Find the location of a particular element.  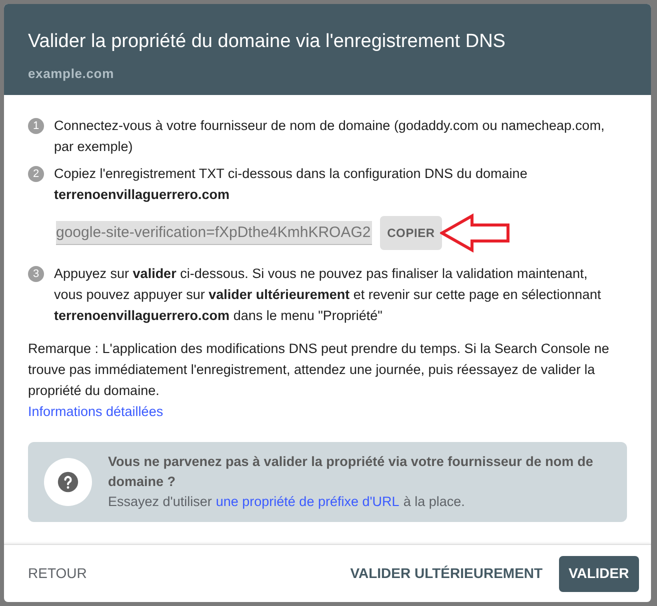

arrow-annotation is located at coordinates (475, 233).